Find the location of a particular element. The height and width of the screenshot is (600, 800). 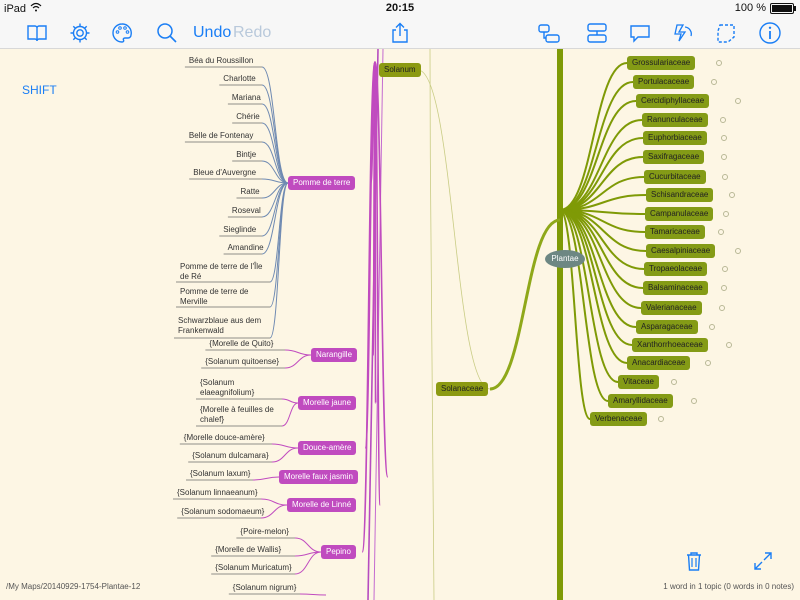

boundary-icon is located at coordinates (726, 33).